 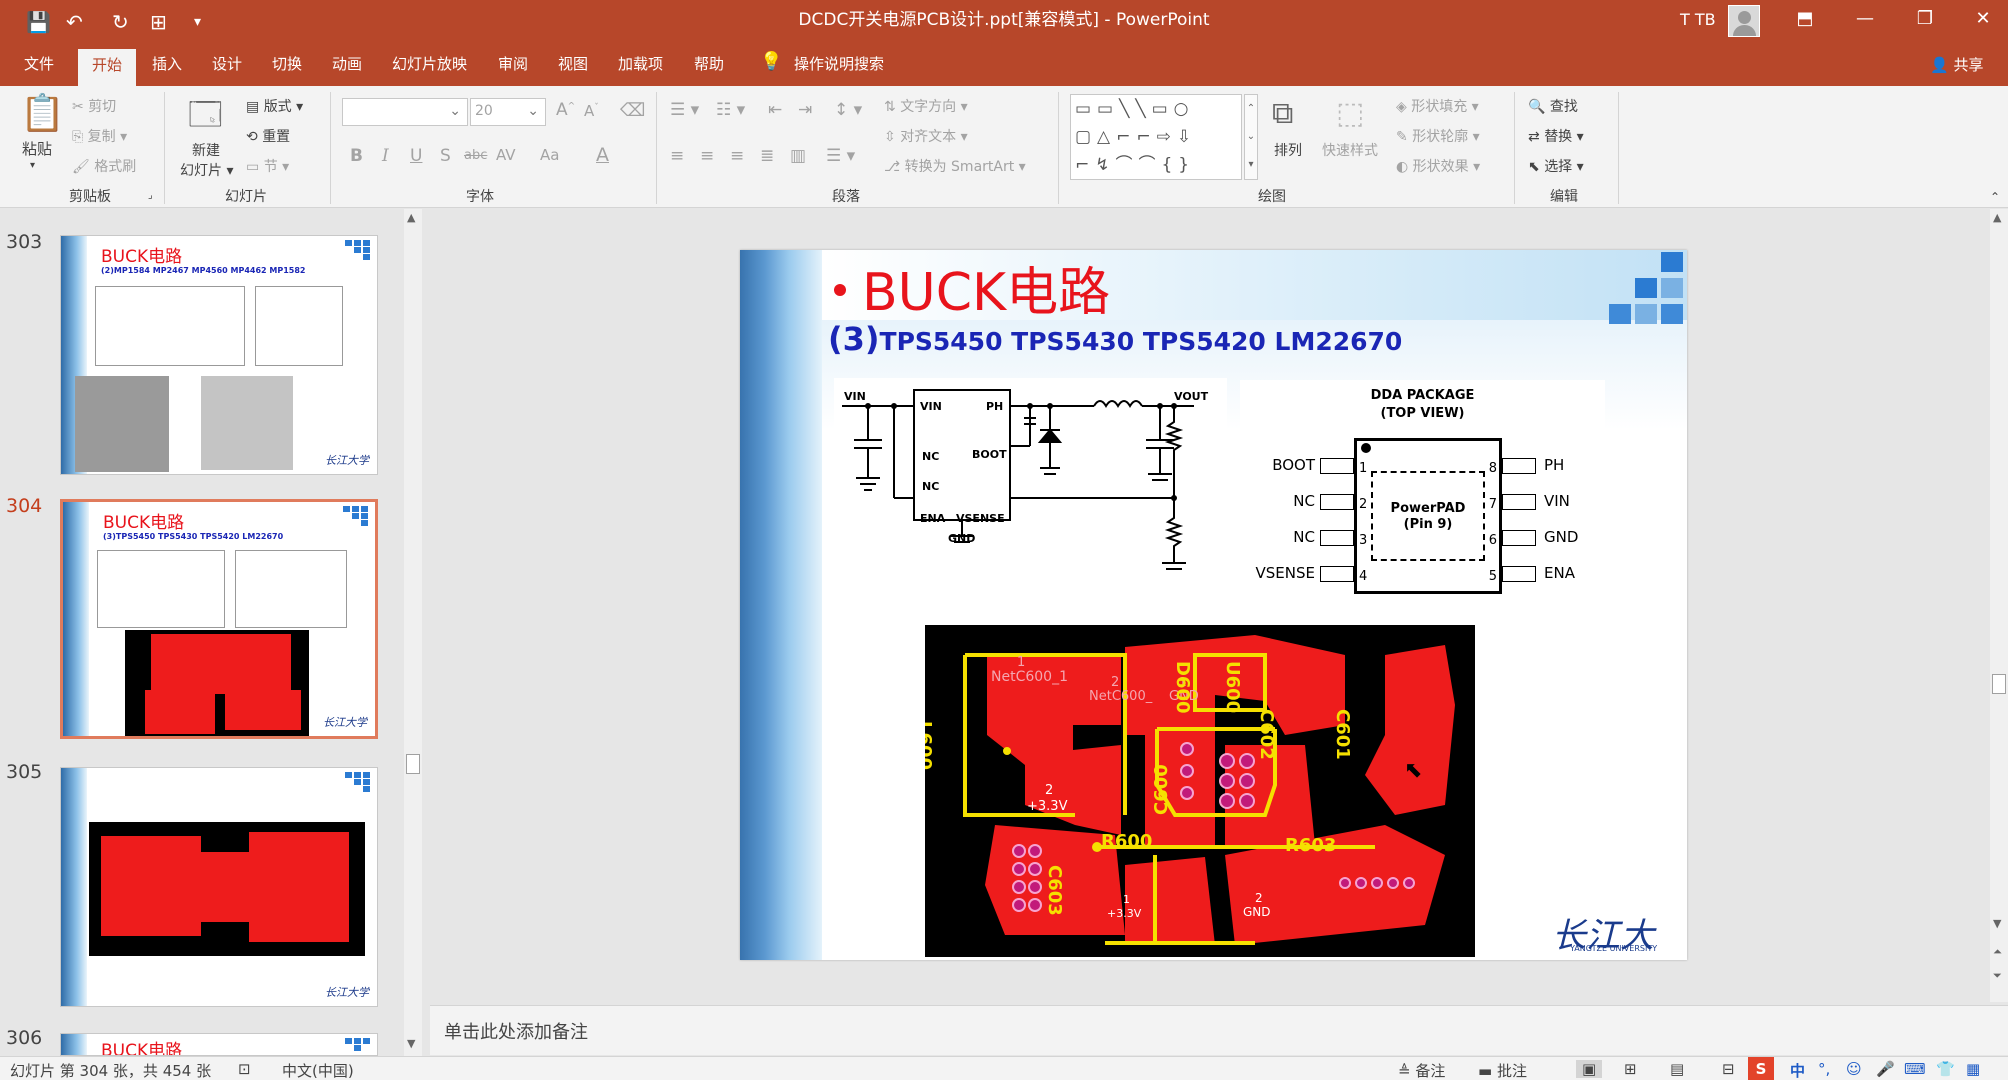 What do you see at coordinates (972, 287) in the screenshot?
I see `slide-title: BUCK电路` at bounding box center [972, 287].